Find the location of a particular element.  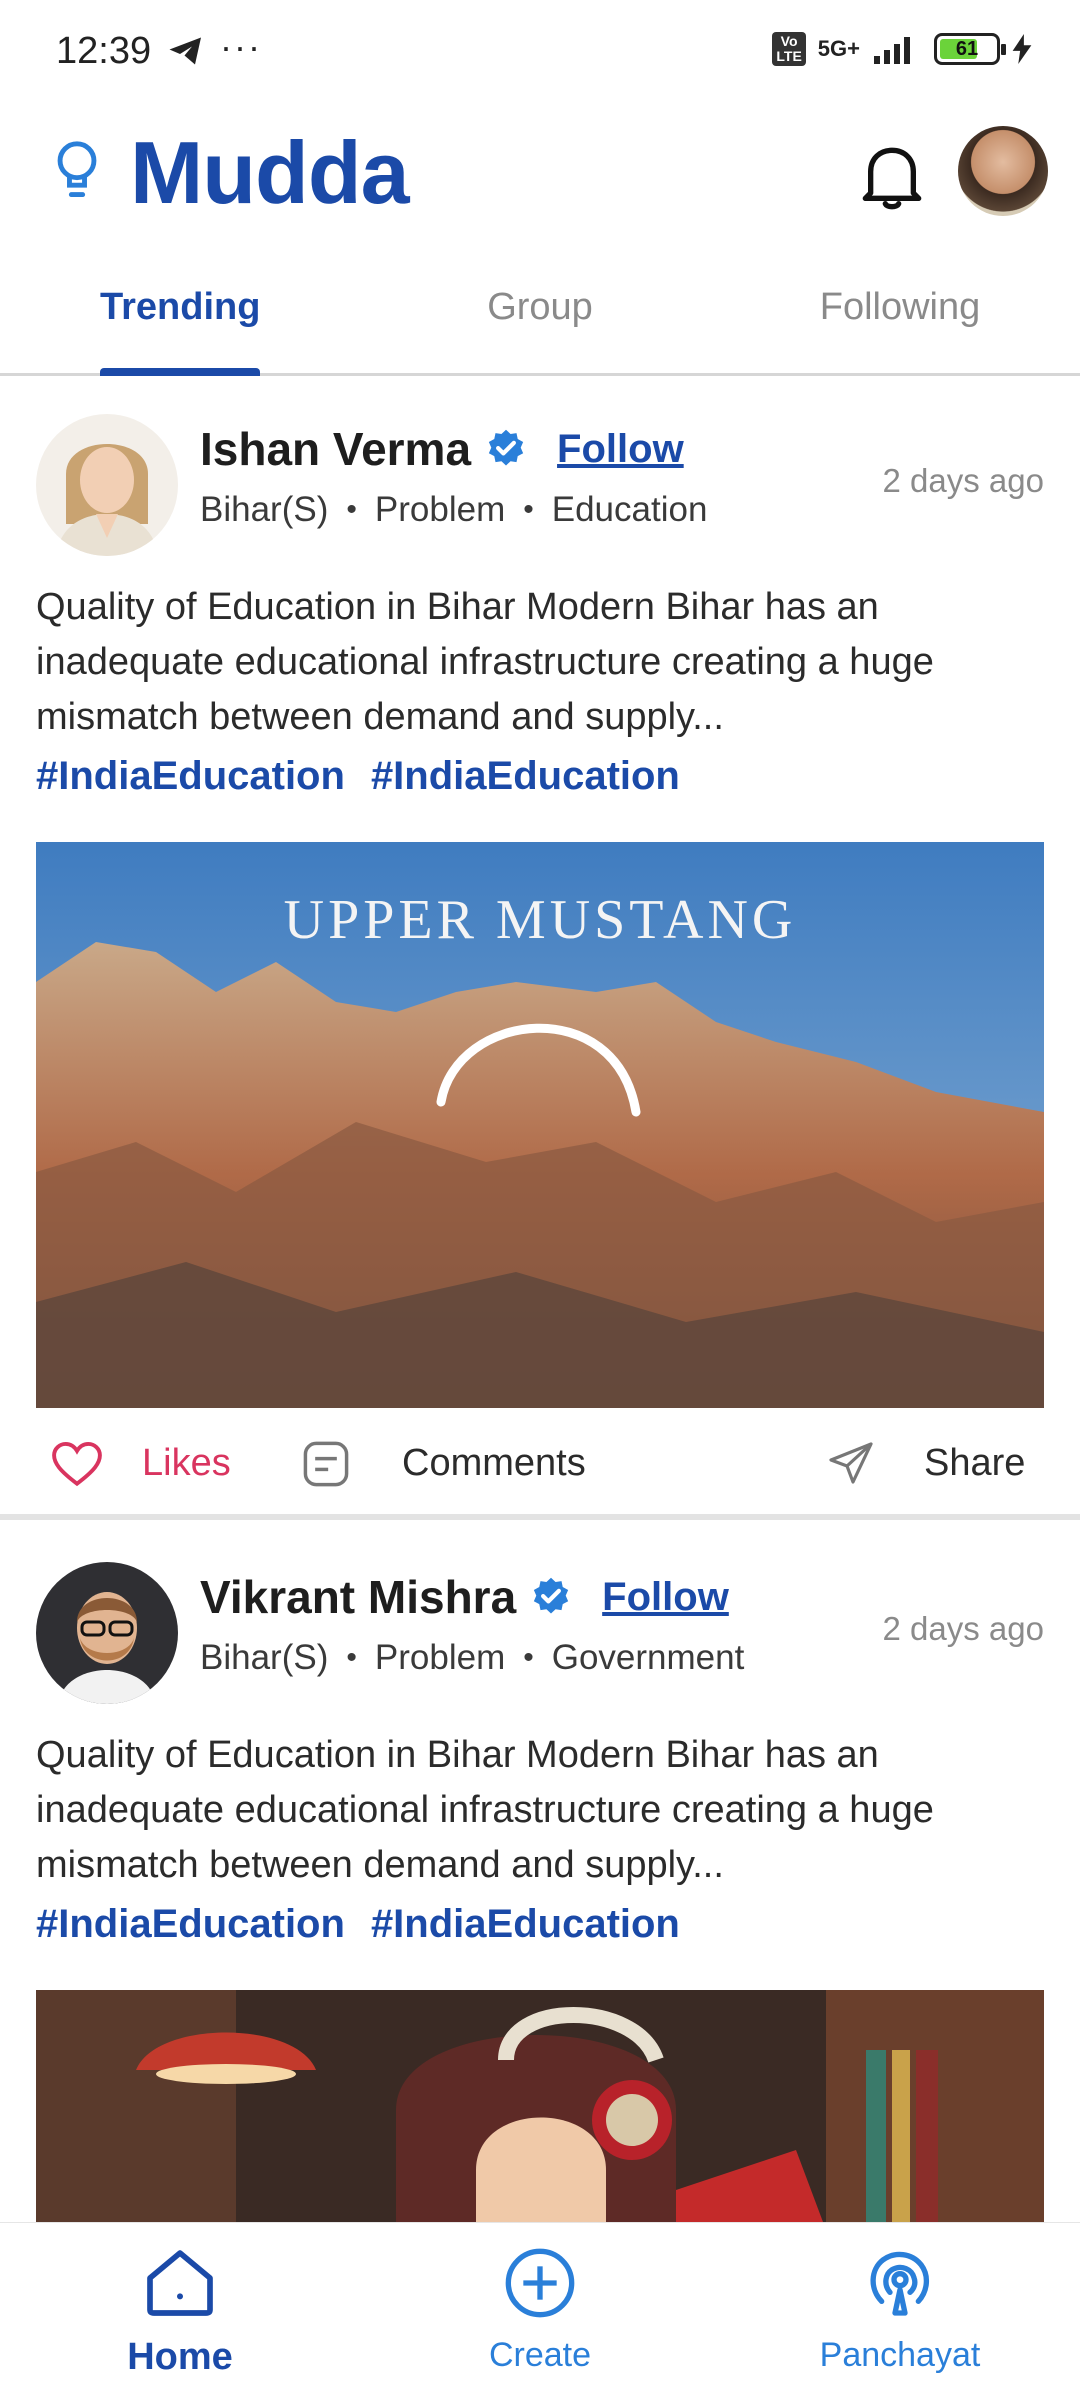

meta-category: Education is located at coordinates (629, 509).